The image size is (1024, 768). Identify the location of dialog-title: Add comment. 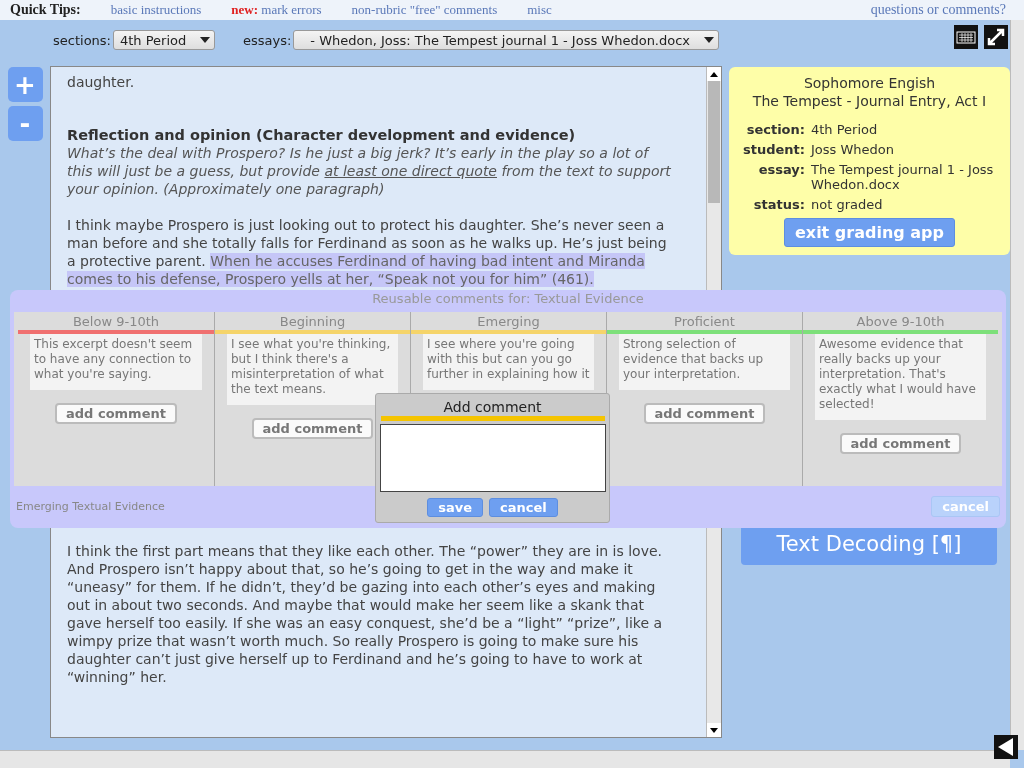
(492, 407).